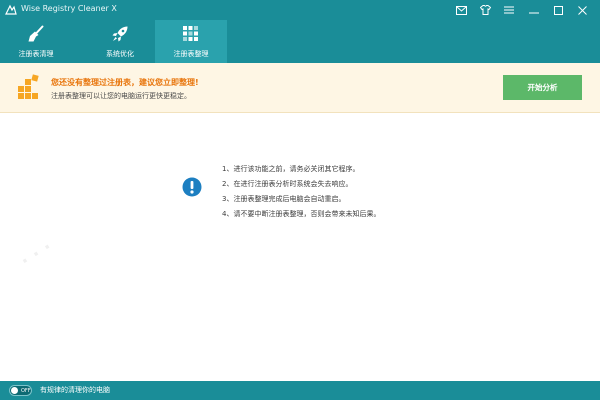  I want to click on list-item: 2、在进行注册表分析时系统会失去响应。, so click(287, 184).